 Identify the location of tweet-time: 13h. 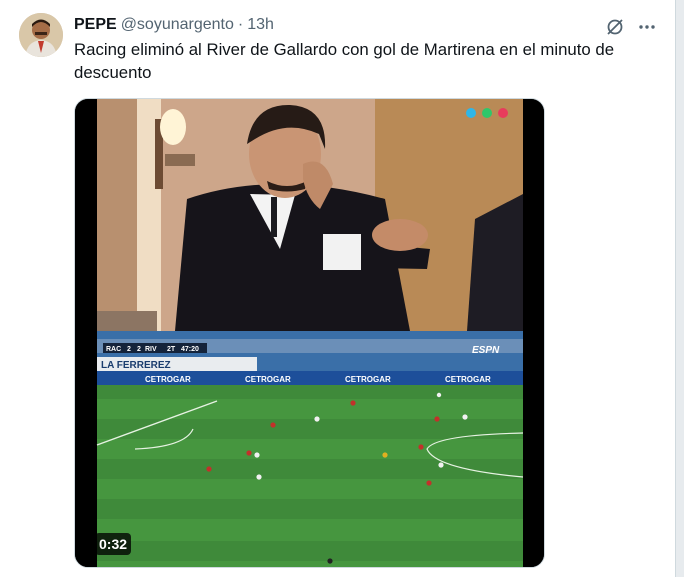
(260, 25).